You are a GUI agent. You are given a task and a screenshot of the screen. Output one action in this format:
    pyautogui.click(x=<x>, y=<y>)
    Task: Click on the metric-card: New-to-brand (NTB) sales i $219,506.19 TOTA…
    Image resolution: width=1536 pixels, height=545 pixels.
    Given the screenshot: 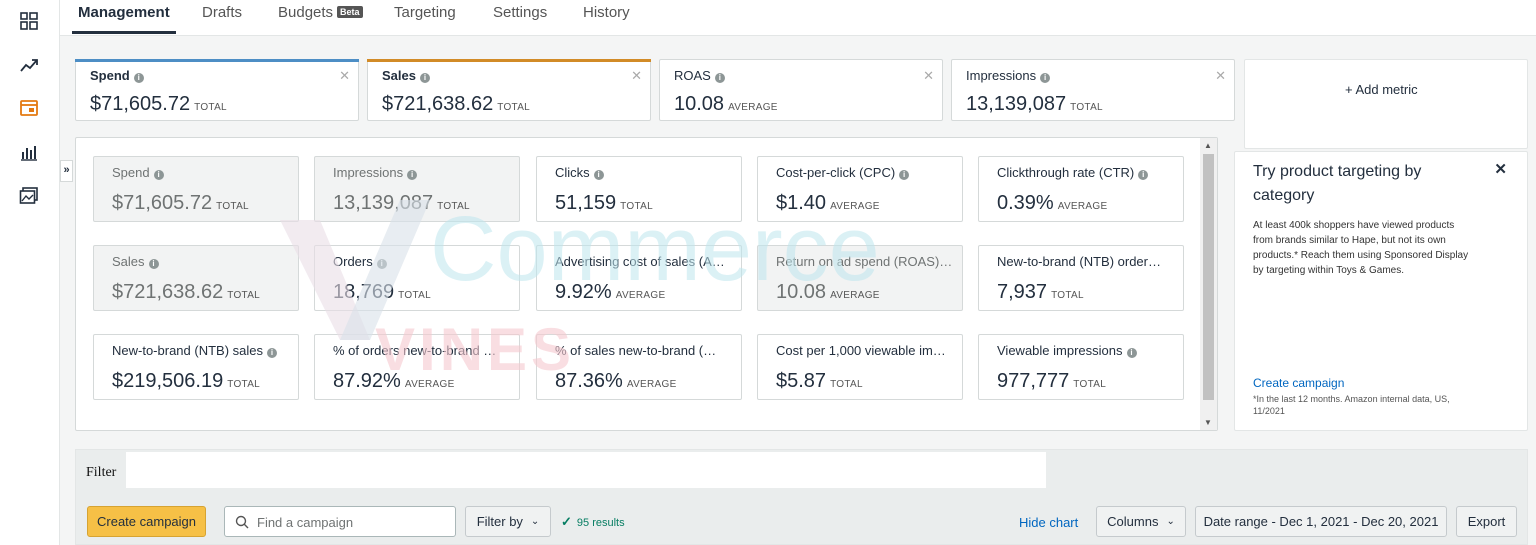 What is the action you would take?
    pyautogui.click(x=196, y=367)
    